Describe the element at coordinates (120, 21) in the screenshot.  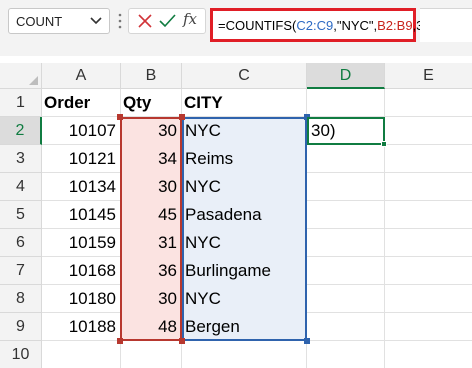
I see `drag-dots-icon` at that location.